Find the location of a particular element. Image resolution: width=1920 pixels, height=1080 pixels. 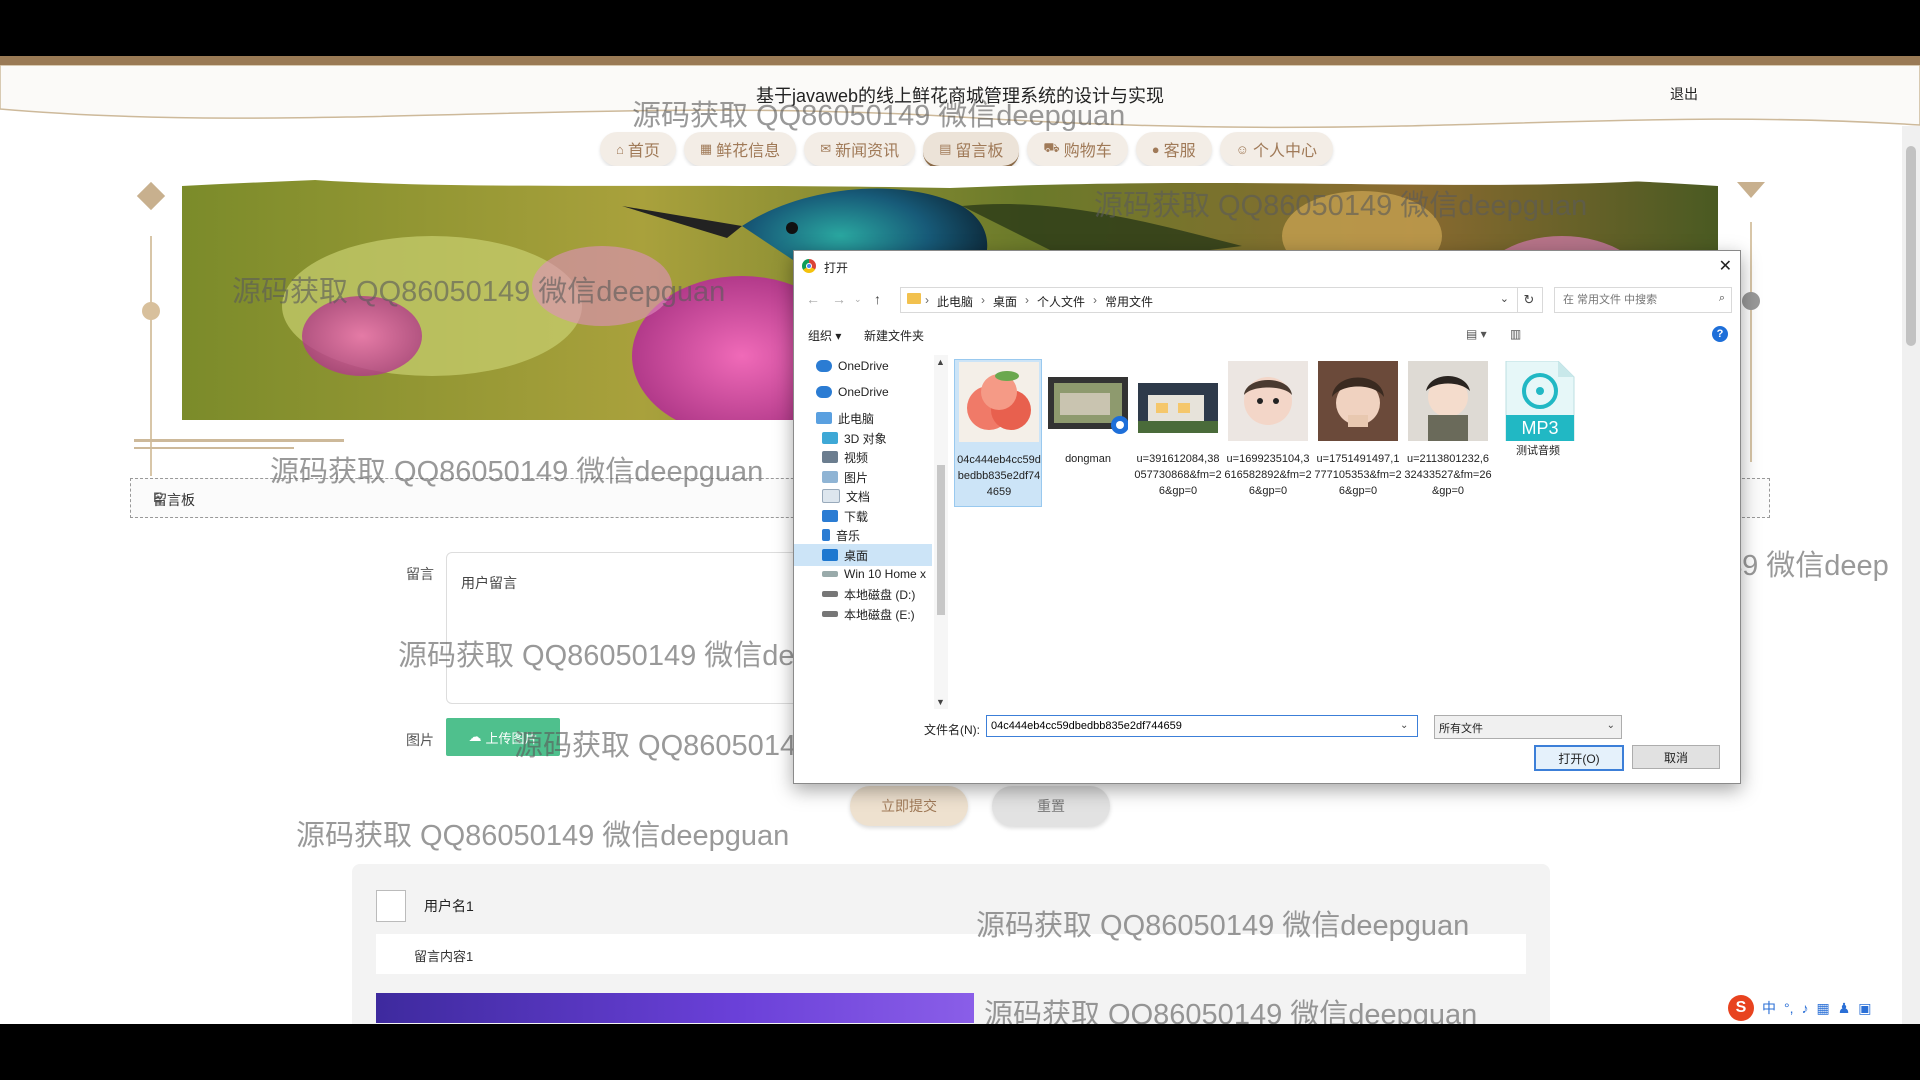

organize-menu: 组织 ▾ is located at coordinates (824, 335).